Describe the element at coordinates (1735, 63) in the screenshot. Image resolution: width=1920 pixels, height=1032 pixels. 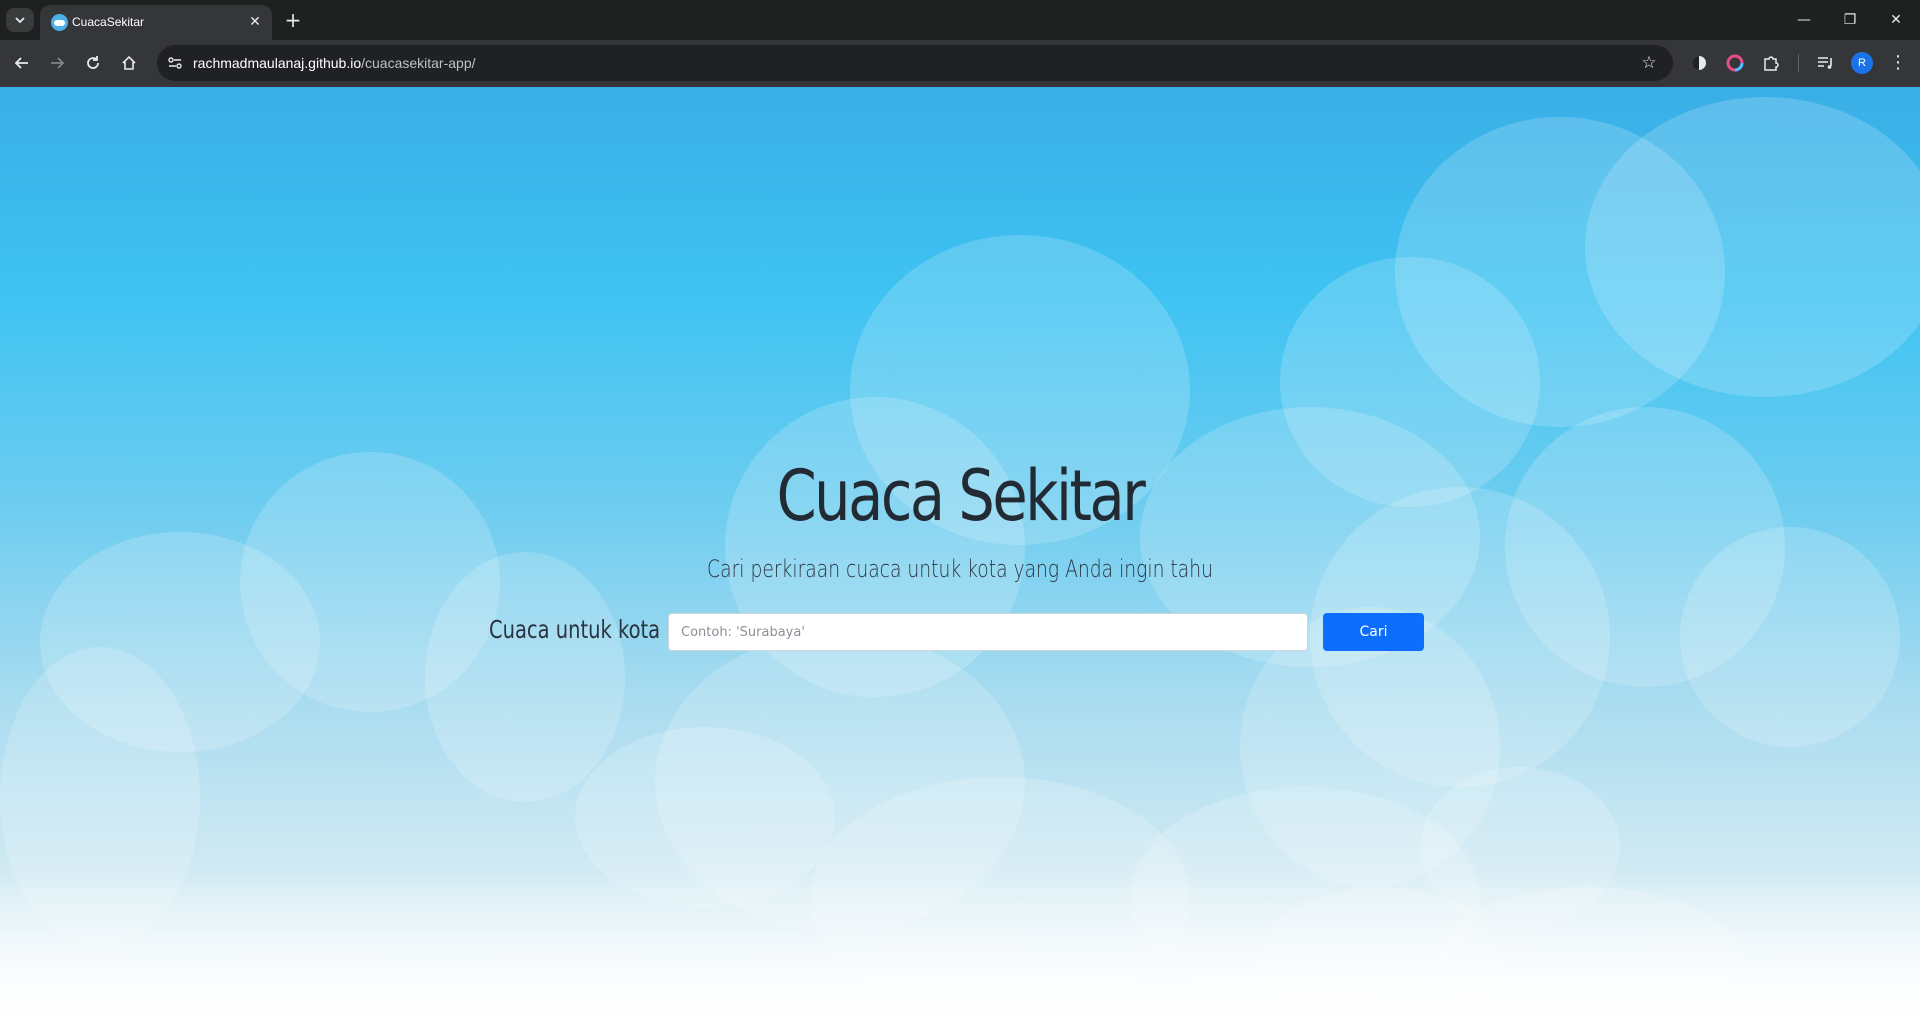
I see `extension-color-picker-icon` at that location.